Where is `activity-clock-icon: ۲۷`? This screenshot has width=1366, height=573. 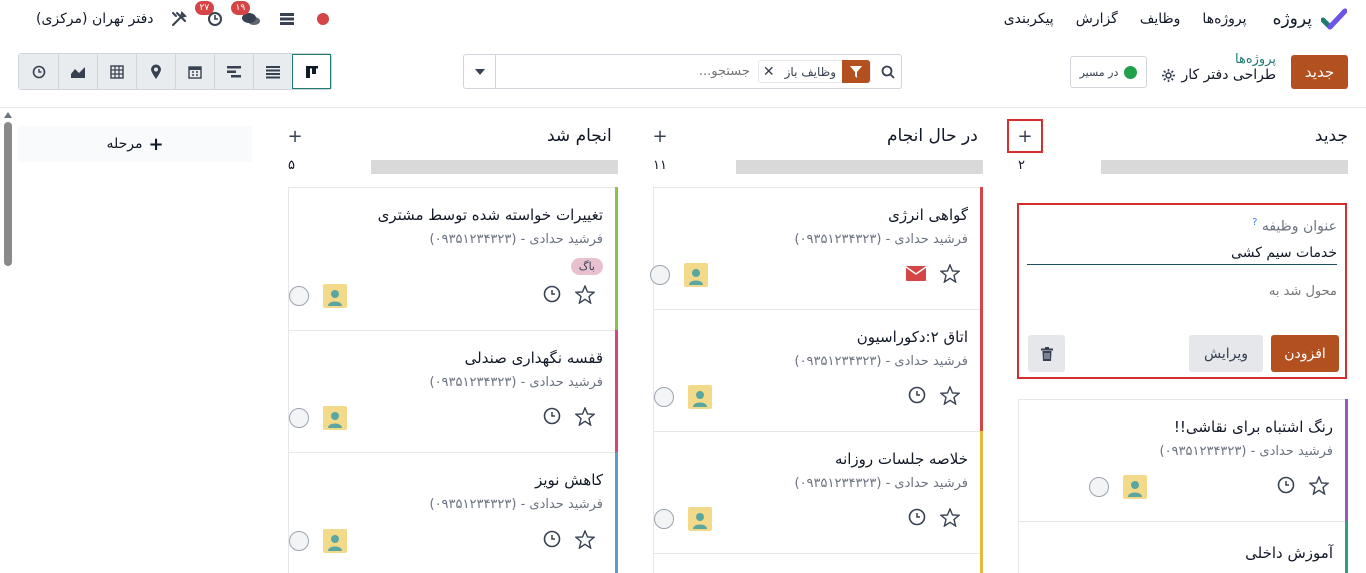
activity-clock-icon: ۲۷ is located at coordinates (210, 15).